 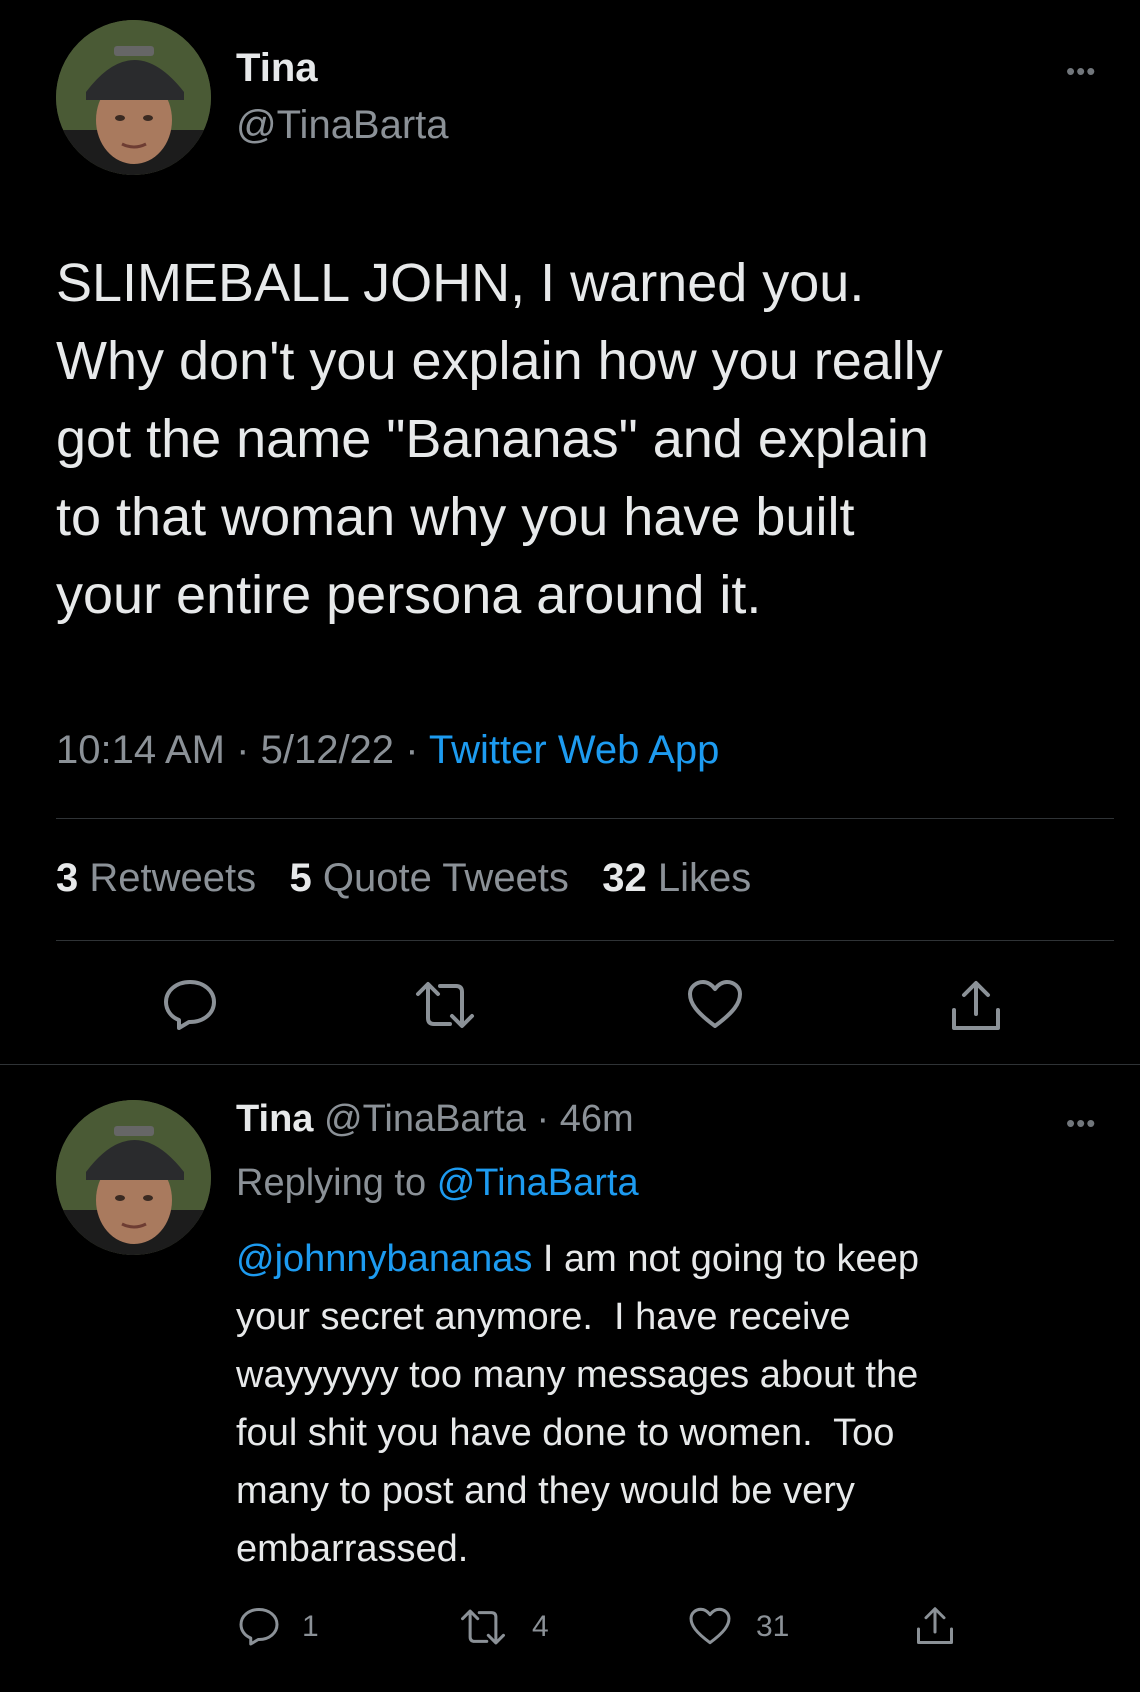 What do you see at coordinates (445, 878) in the screenshot?
I see `quotes-label: Quote Tweets` at bounding box center [445, 878].